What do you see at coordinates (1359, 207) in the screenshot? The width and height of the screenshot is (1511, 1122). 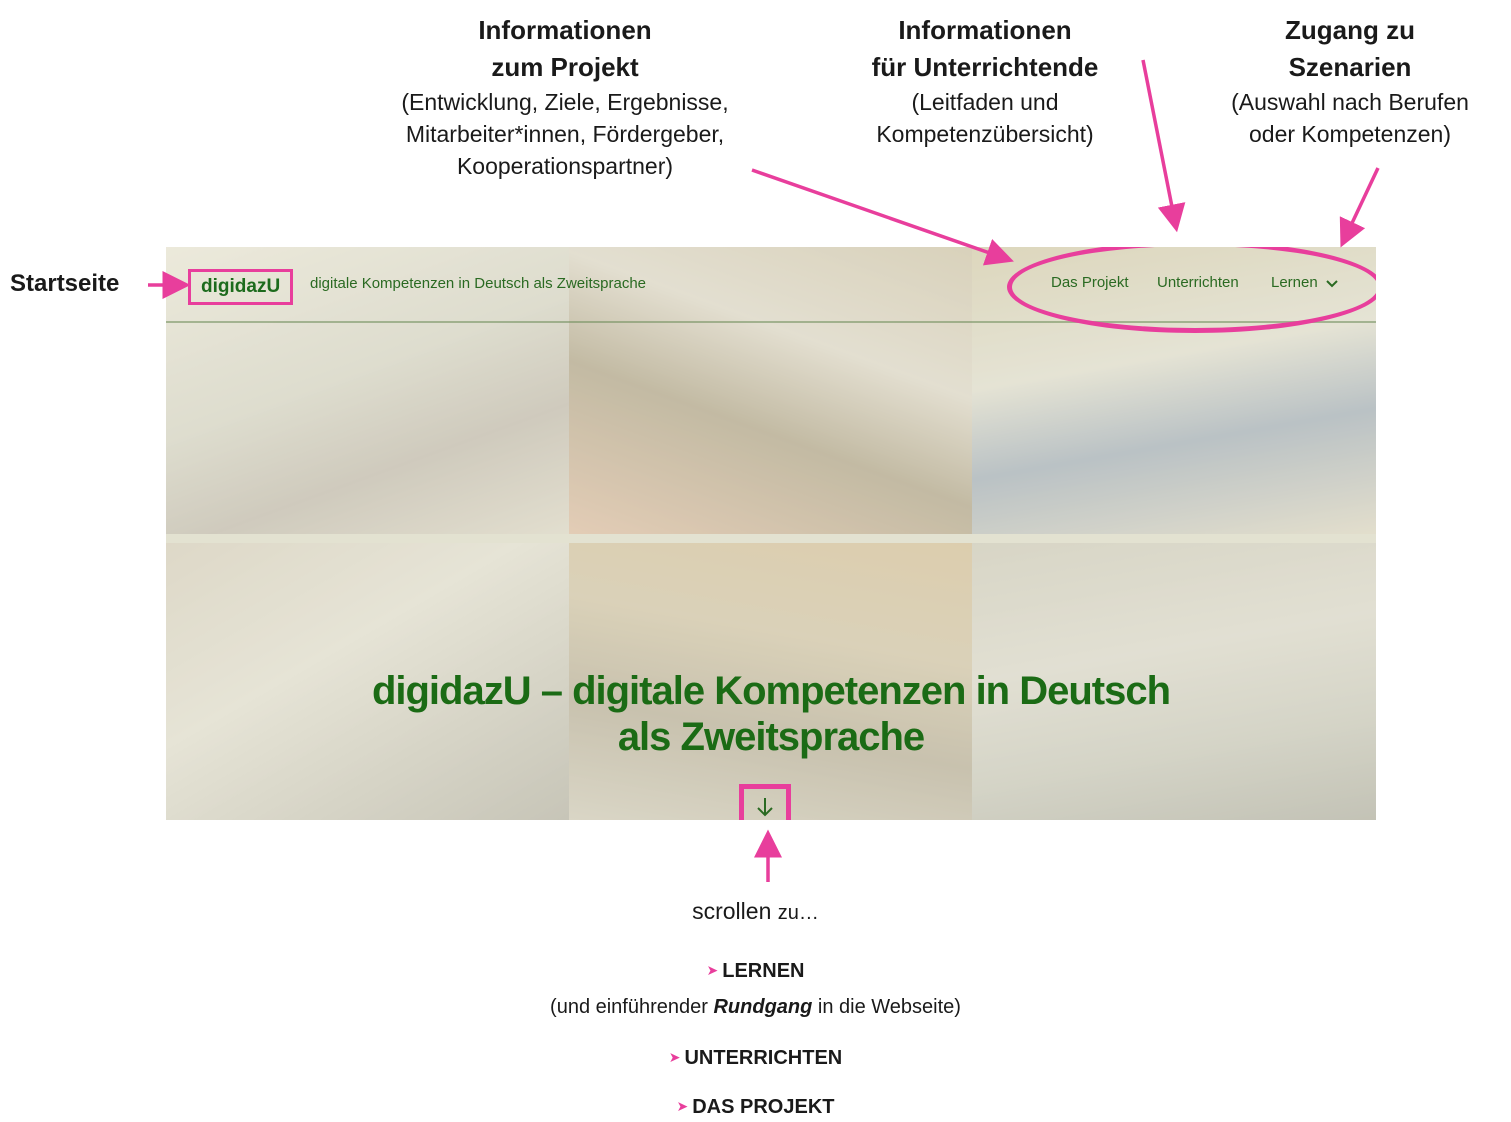 I see `arrow-to-lernen` at bounding box center [1359, 207].